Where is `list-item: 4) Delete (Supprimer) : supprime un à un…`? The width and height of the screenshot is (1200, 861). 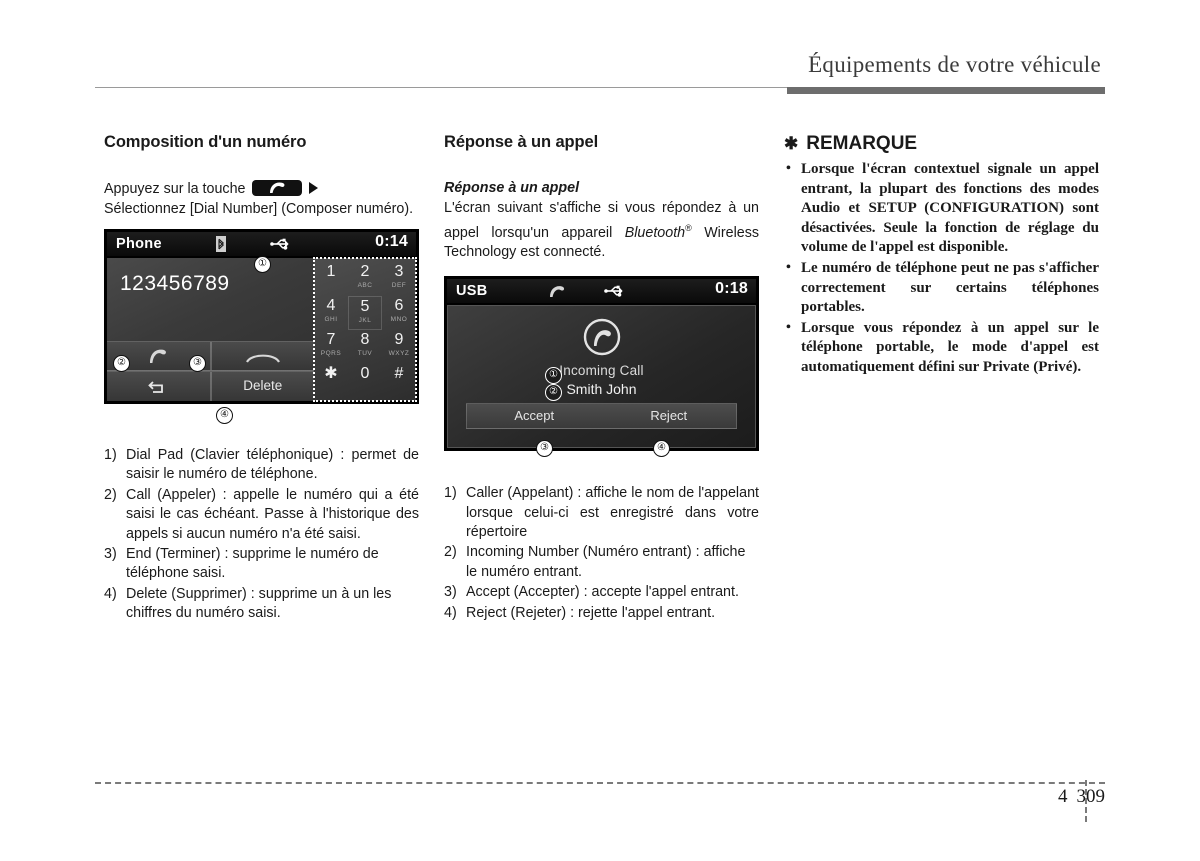
list-item: 4) Delete (Supprimer) : supprime un à un… is located at coordinates (261, 604).